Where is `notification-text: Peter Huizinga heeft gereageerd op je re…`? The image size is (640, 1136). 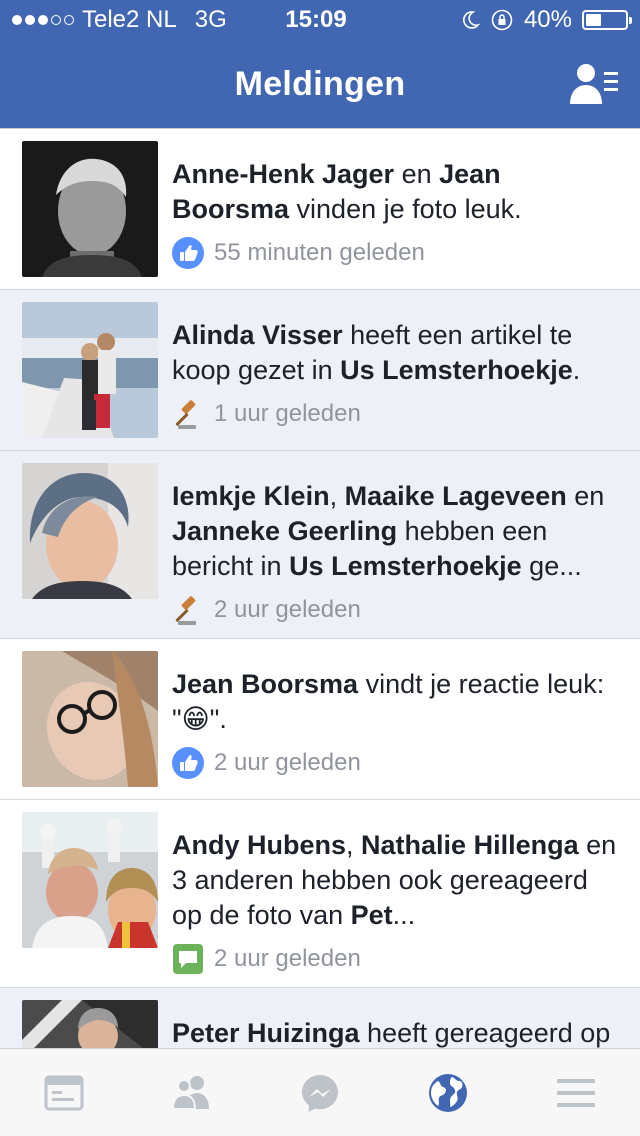 notification-text: Peter Huizinga heeft gereageerd op je re… is located at coordinates (395, 1032).